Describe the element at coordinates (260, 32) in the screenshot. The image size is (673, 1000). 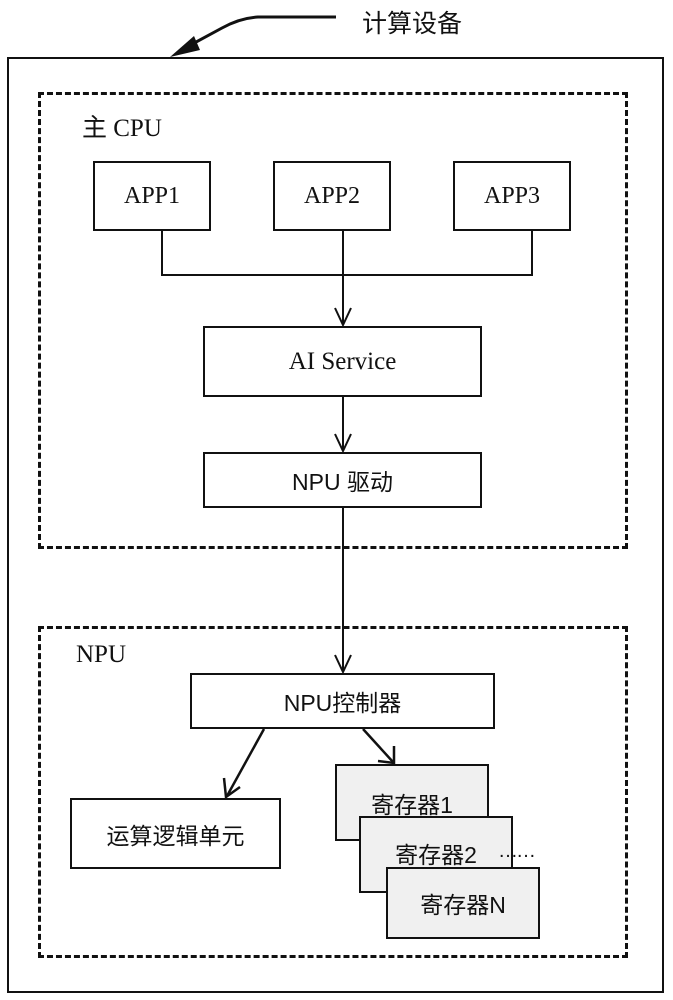
I see `title-pointer-line` at that location.